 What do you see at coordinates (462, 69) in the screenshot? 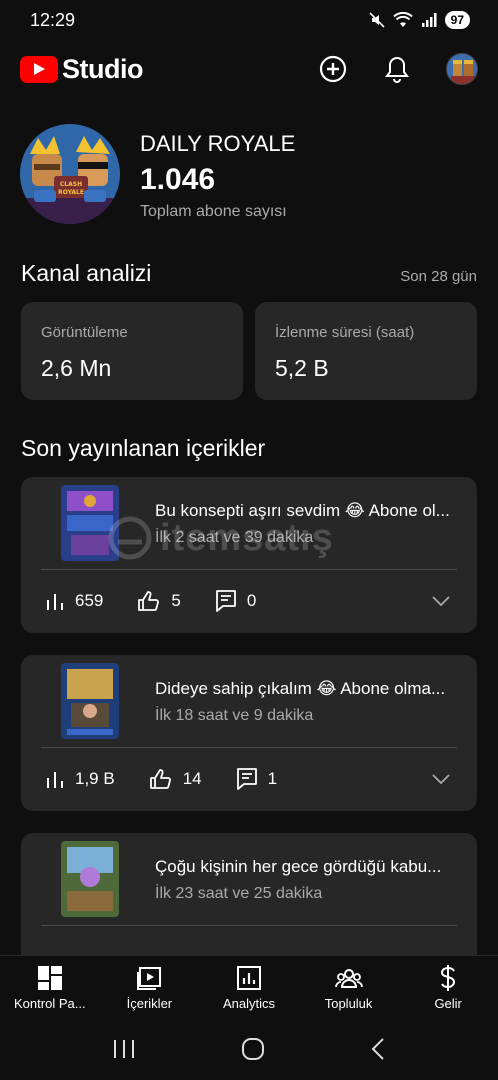
I see `account-avatar` at bounding box center [462, 69].